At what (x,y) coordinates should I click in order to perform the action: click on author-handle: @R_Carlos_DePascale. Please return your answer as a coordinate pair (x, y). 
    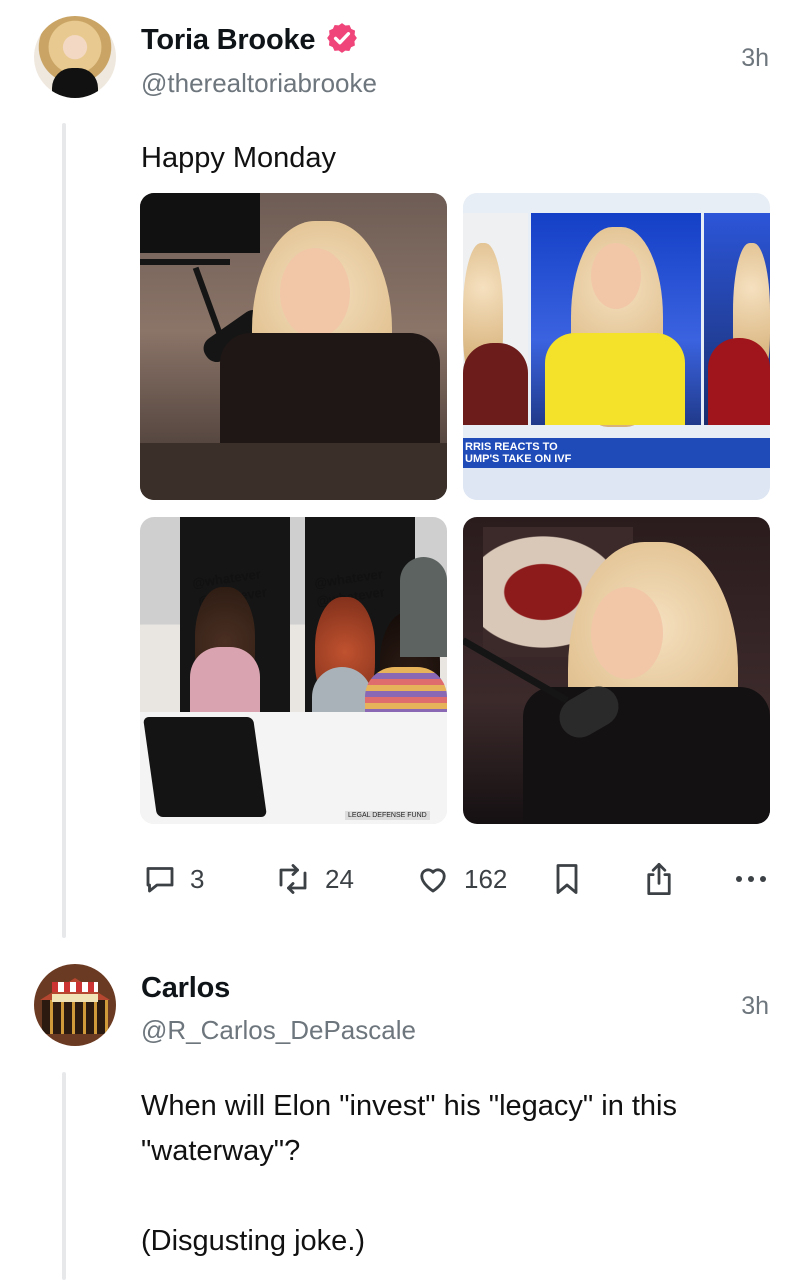
    Looking at the image, I should click on (278, 1030).